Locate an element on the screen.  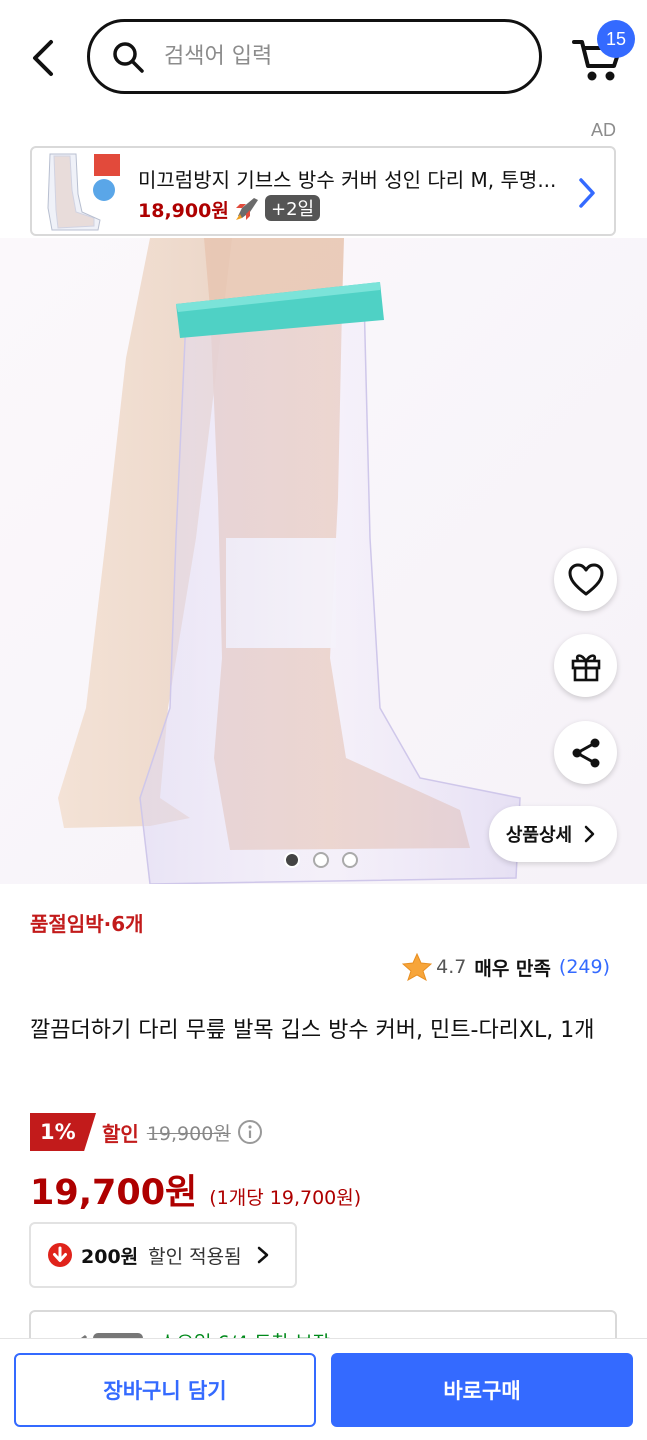
search-input is located at coordinates (334, 56).